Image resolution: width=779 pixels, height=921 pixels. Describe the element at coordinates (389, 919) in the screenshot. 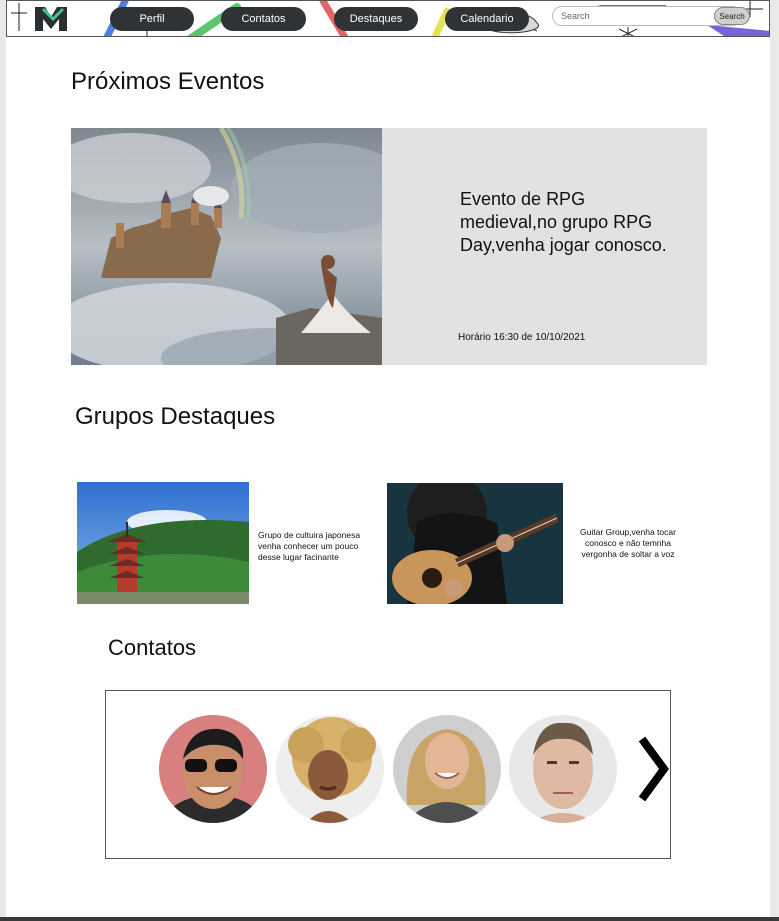

I see `page-bottom-border` at that location.